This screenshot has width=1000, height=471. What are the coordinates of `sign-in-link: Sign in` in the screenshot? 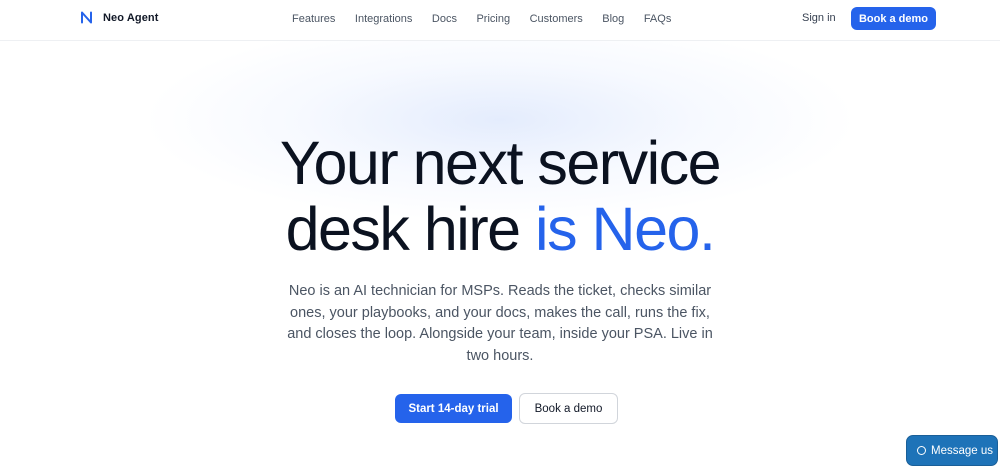 It's located at (819, 18).